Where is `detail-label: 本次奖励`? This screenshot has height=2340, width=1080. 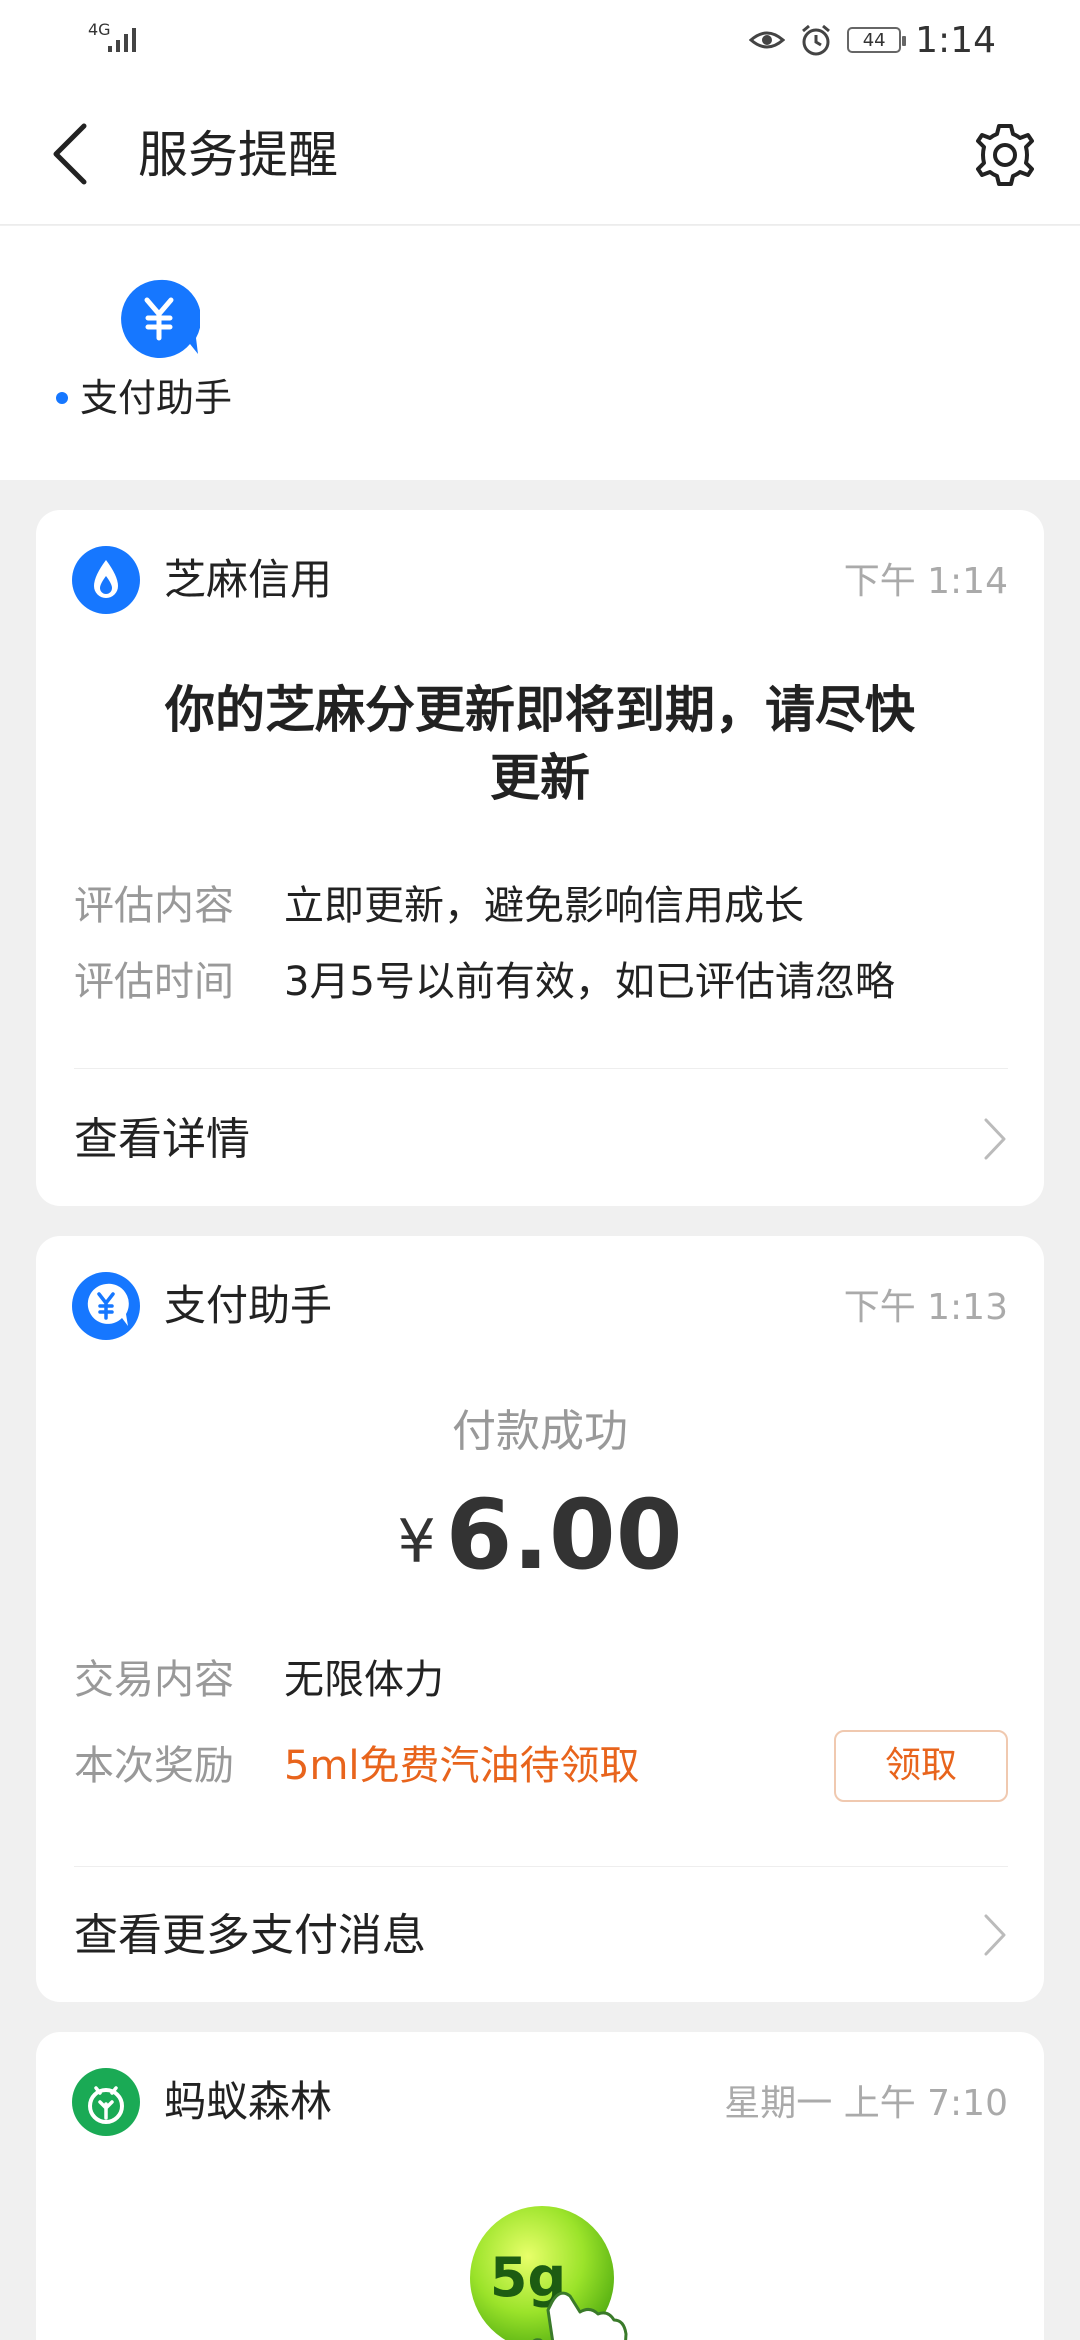 detail-label: 本次奖励 is located at coordinates (154, 1766).